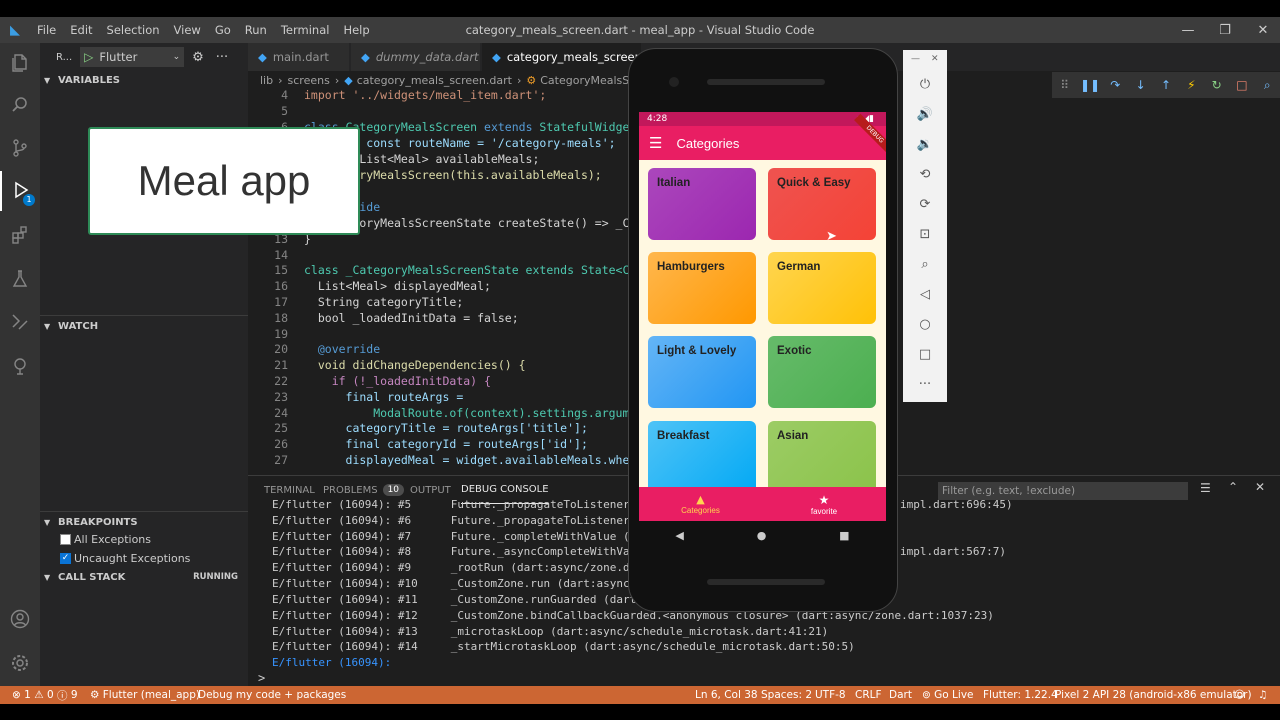 This screenshot has height=720, width=1280. I want to click on testing-flask-icon, so click(20, 279).